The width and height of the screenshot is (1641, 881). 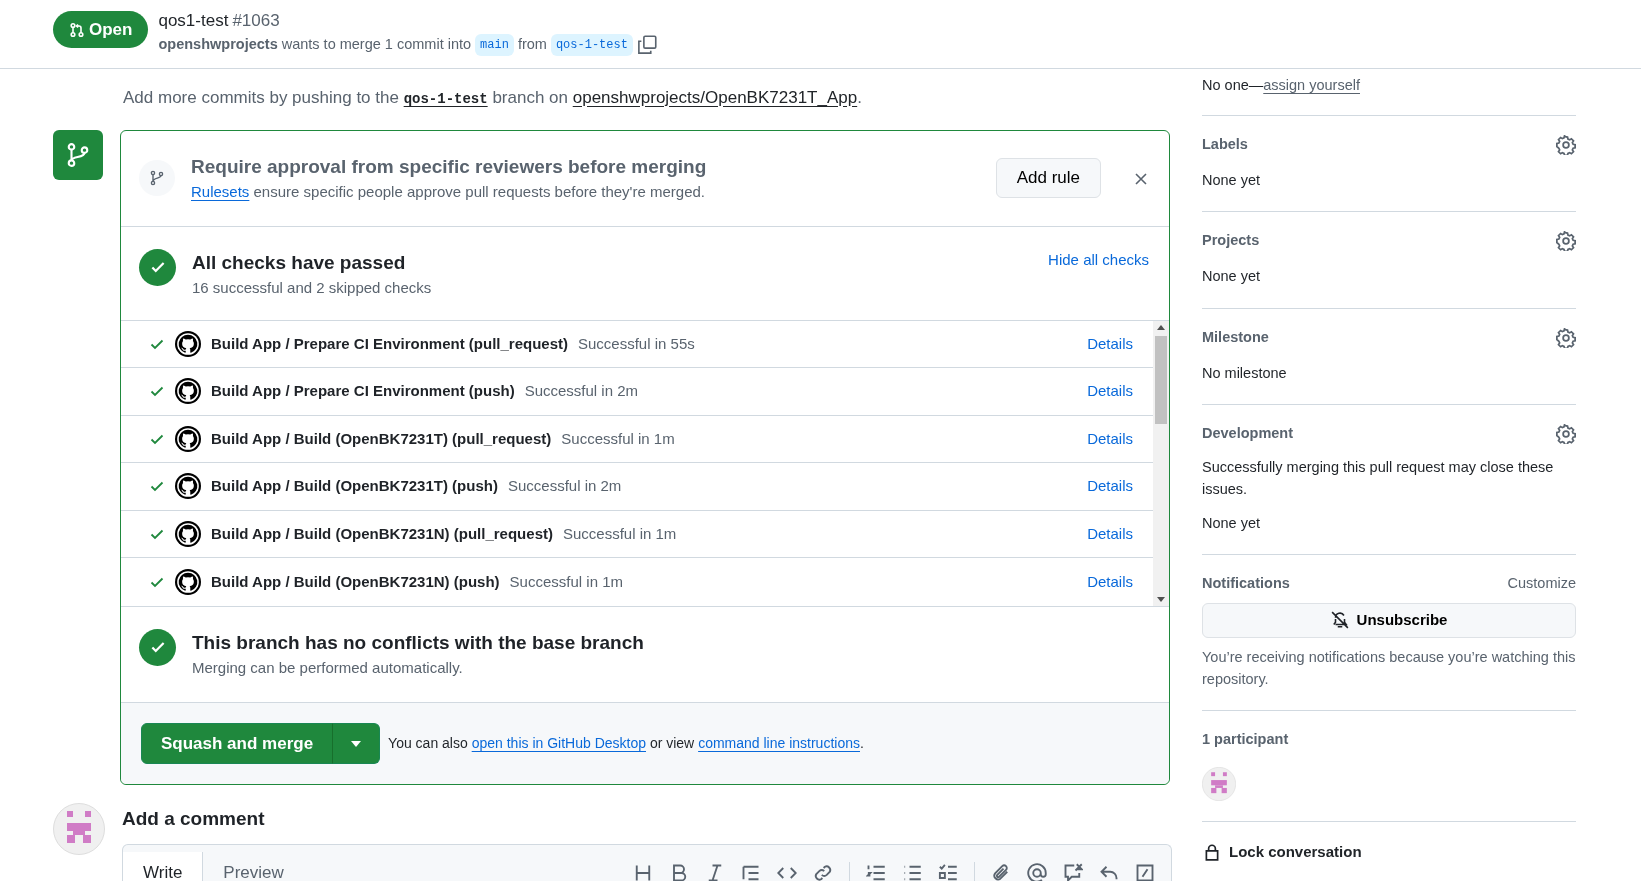 What do you see at coordinates (77, 29) in the screenshot?
I see `pull-request-icon` at bounding box center [77, 29].